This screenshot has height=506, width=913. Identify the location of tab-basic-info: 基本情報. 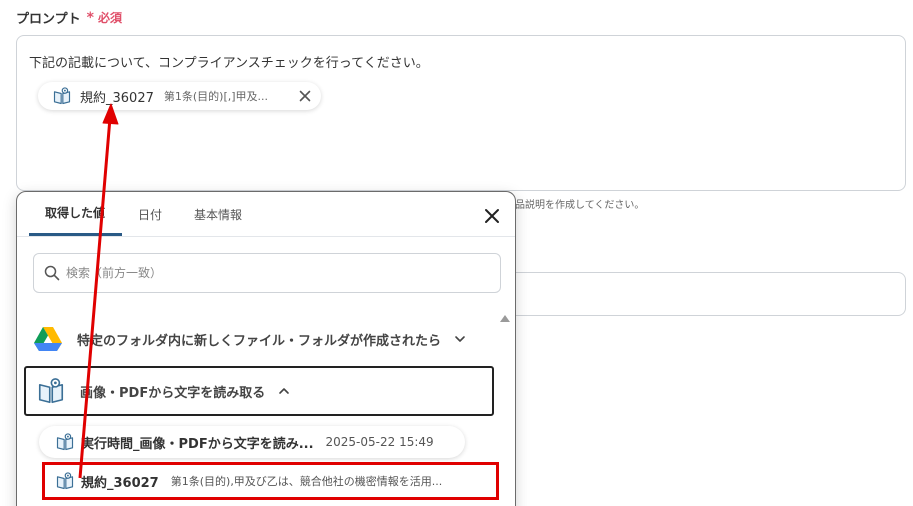
(218, 214).